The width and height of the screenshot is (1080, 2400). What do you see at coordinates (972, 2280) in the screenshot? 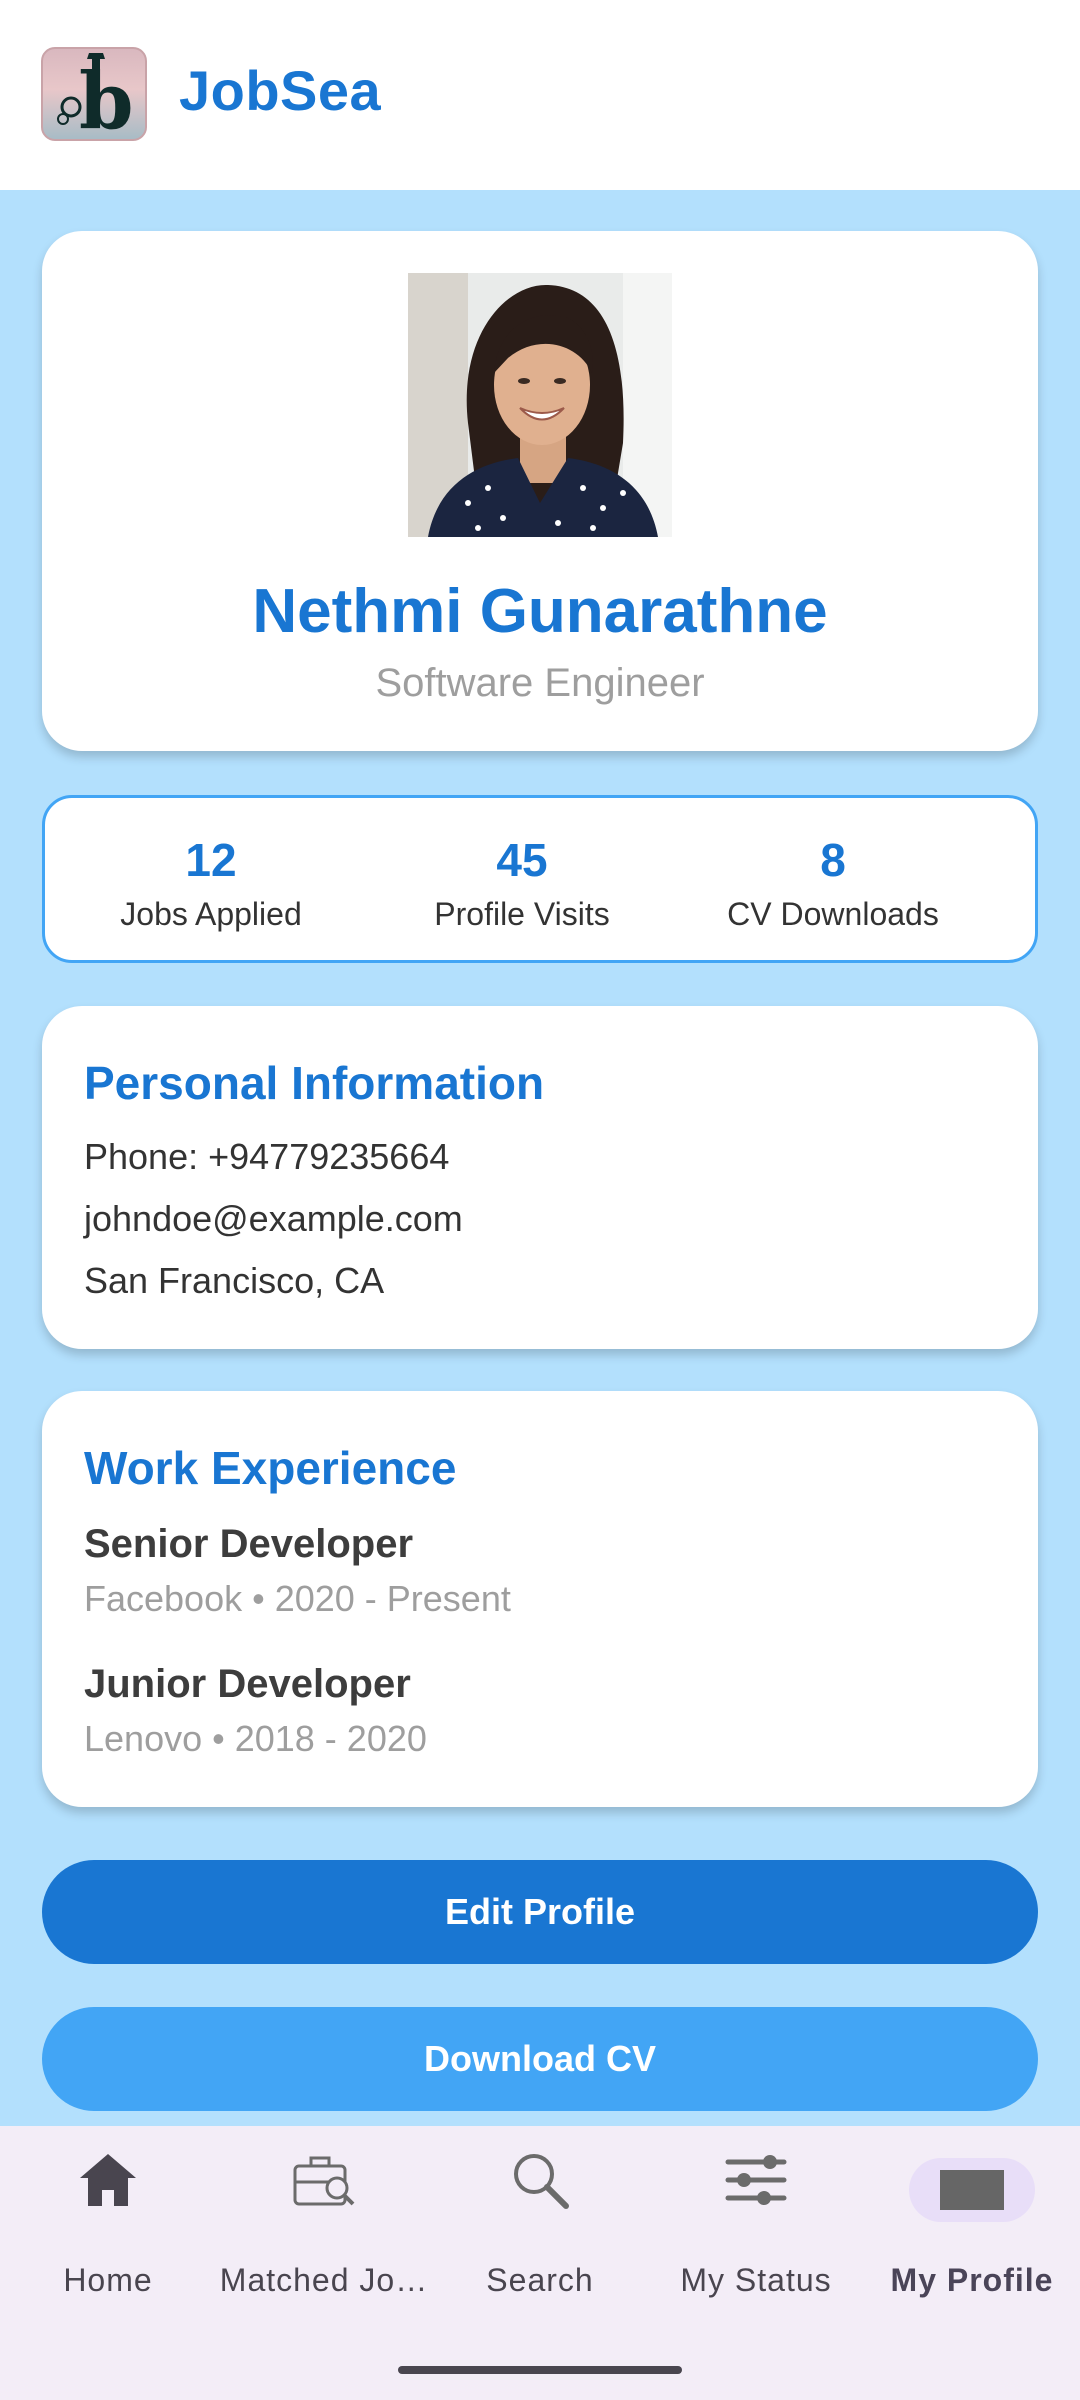
I see `nav-label: My Profile` at bounding box center [972, 2280].